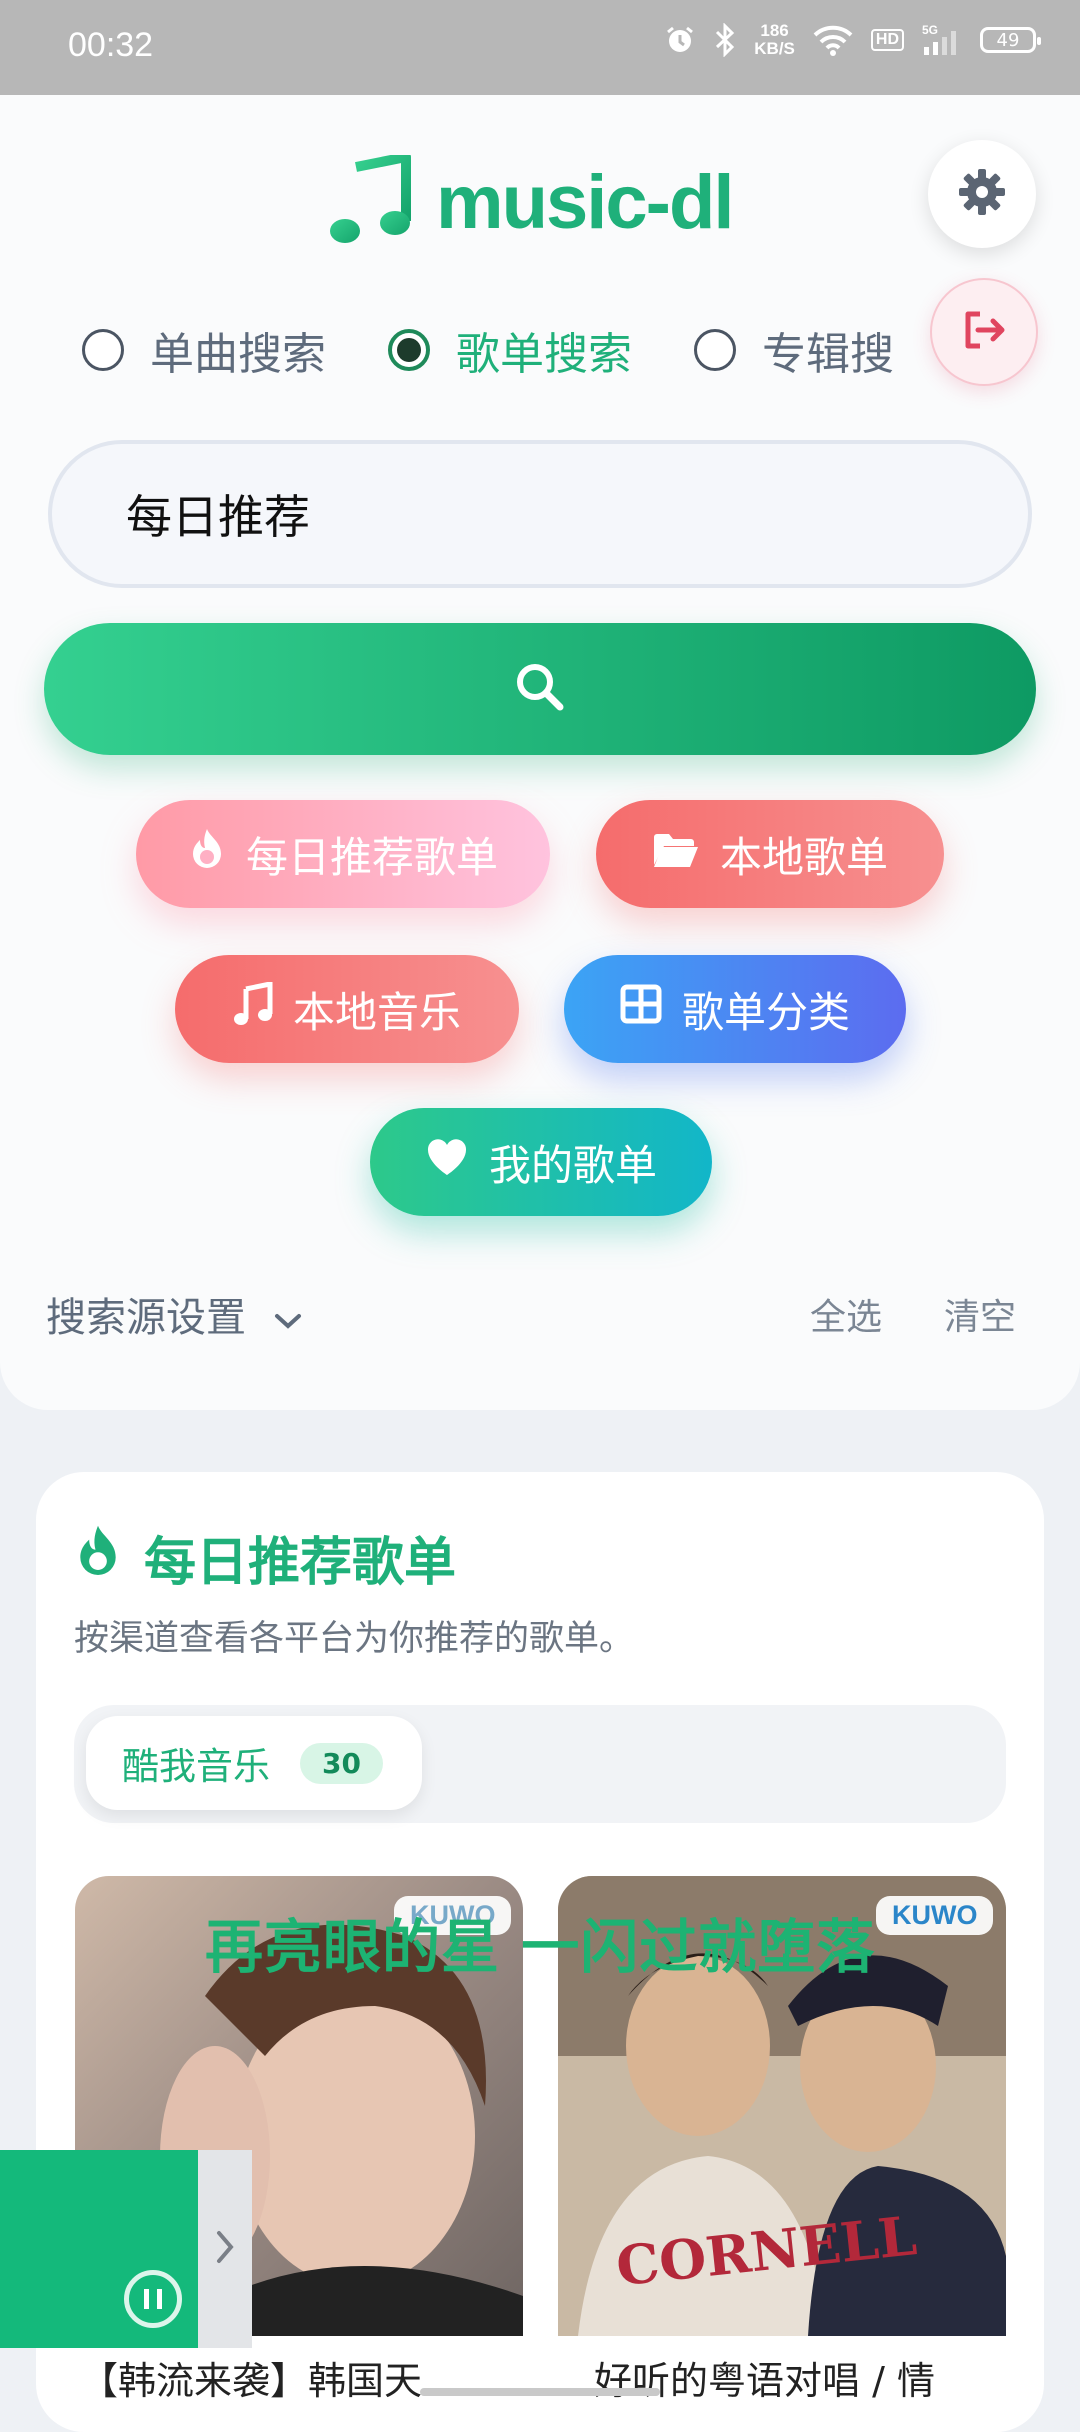 The height and width of the screenshot is (2432, 1080). Describe the element at coordinates (572, 1165) in the screenshot. I see `my-playlists-label: 我的歌单` at that location.